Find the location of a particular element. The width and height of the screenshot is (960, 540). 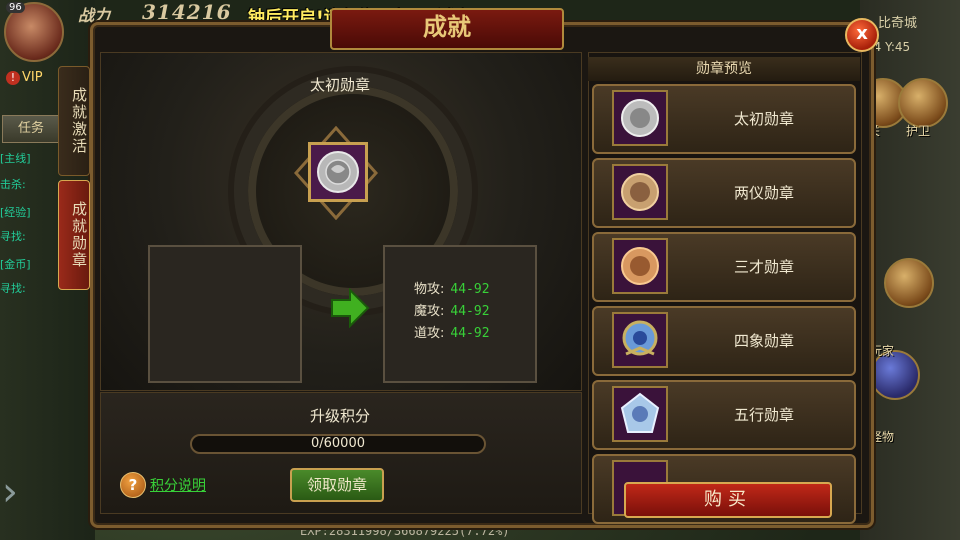

current-medal-name: 太初勋章 is located at coordinates (339, 85).